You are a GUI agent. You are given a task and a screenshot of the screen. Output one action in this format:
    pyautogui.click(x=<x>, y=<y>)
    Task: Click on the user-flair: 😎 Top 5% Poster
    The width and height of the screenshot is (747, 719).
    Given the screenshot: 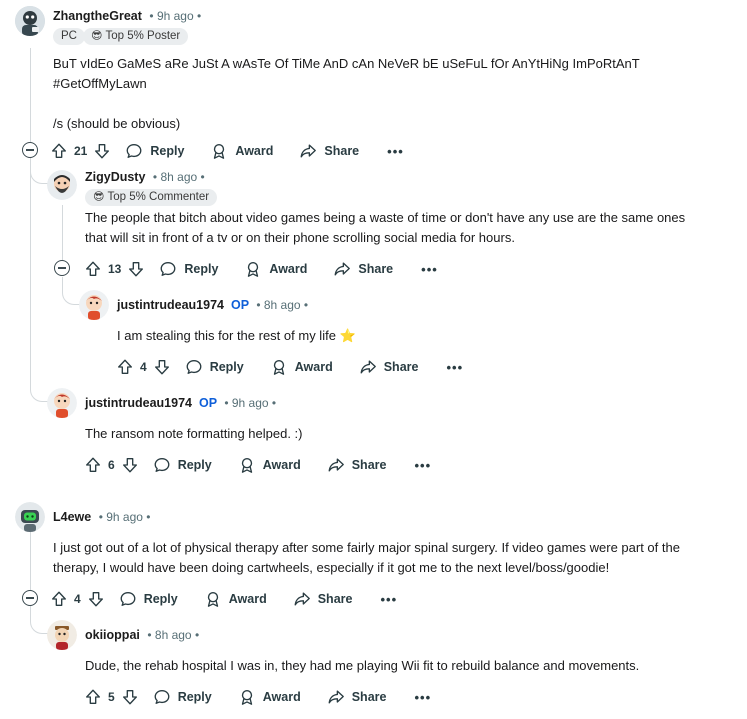 What is the action you would take?
    pyautogui.click(x=136, y=36)
    